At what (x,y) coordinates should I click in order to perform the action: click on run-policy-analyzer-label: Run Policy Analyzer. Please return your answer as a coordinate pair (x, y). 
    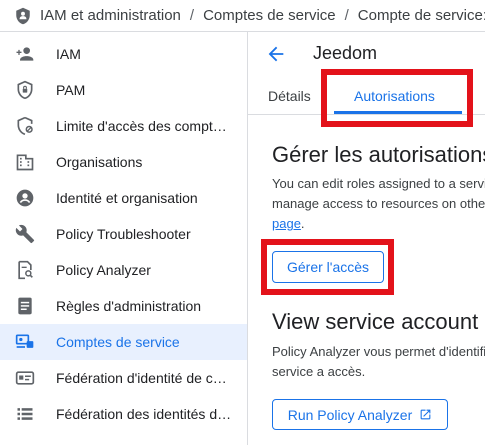
    Looking at the image, I should click on (350, 414).